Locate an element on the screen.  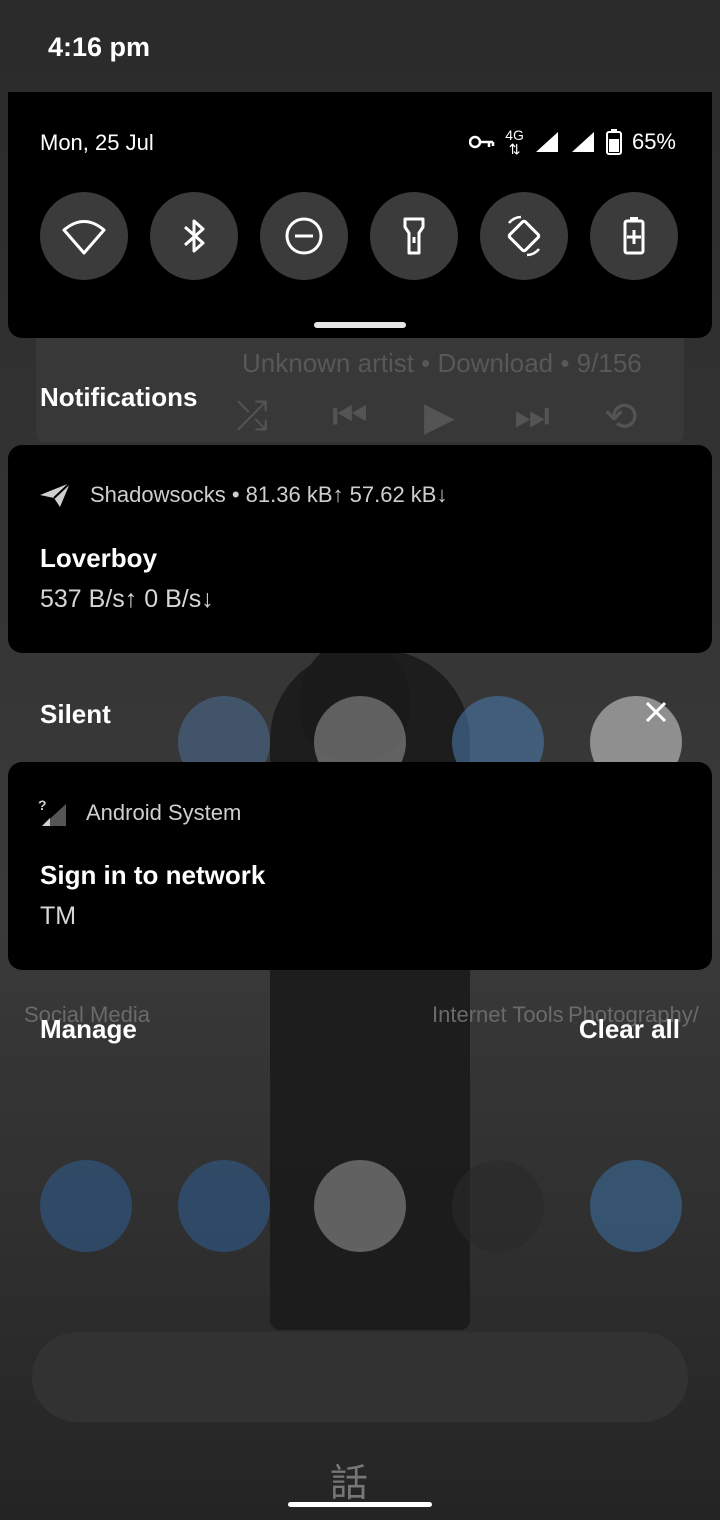
battery-saver-tile is located at coordinates (634, 236).